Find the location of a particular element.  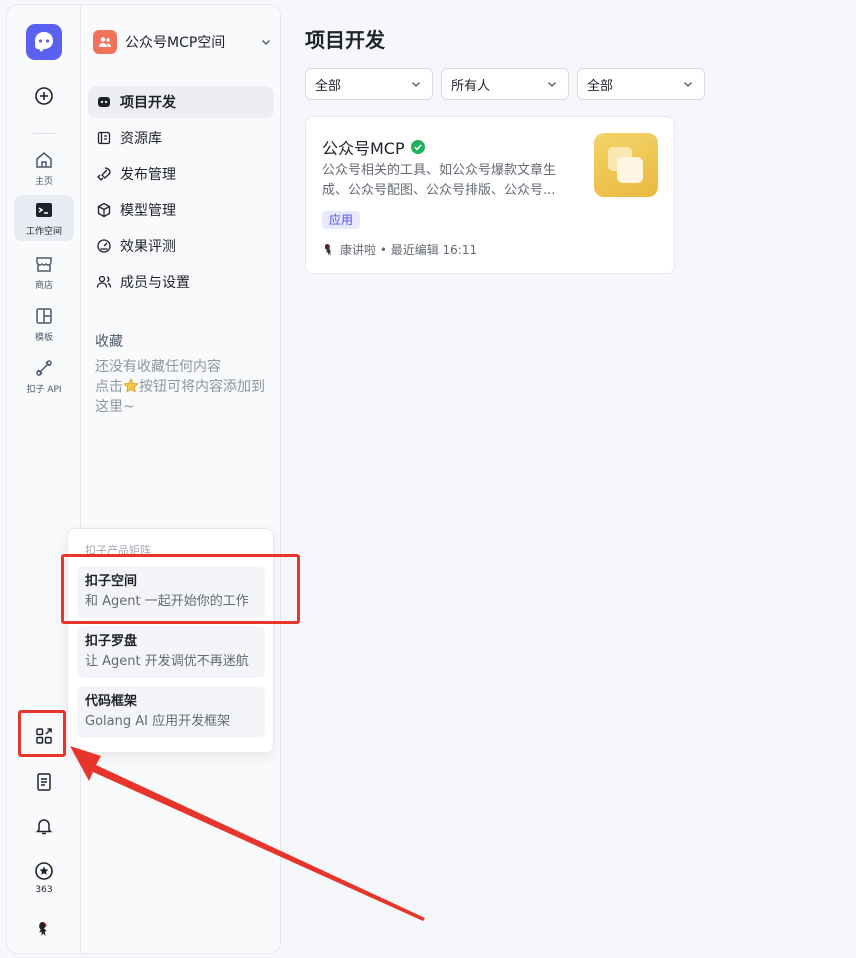

filter-owner-value: 所有人 is located at coordinates (471, 86).